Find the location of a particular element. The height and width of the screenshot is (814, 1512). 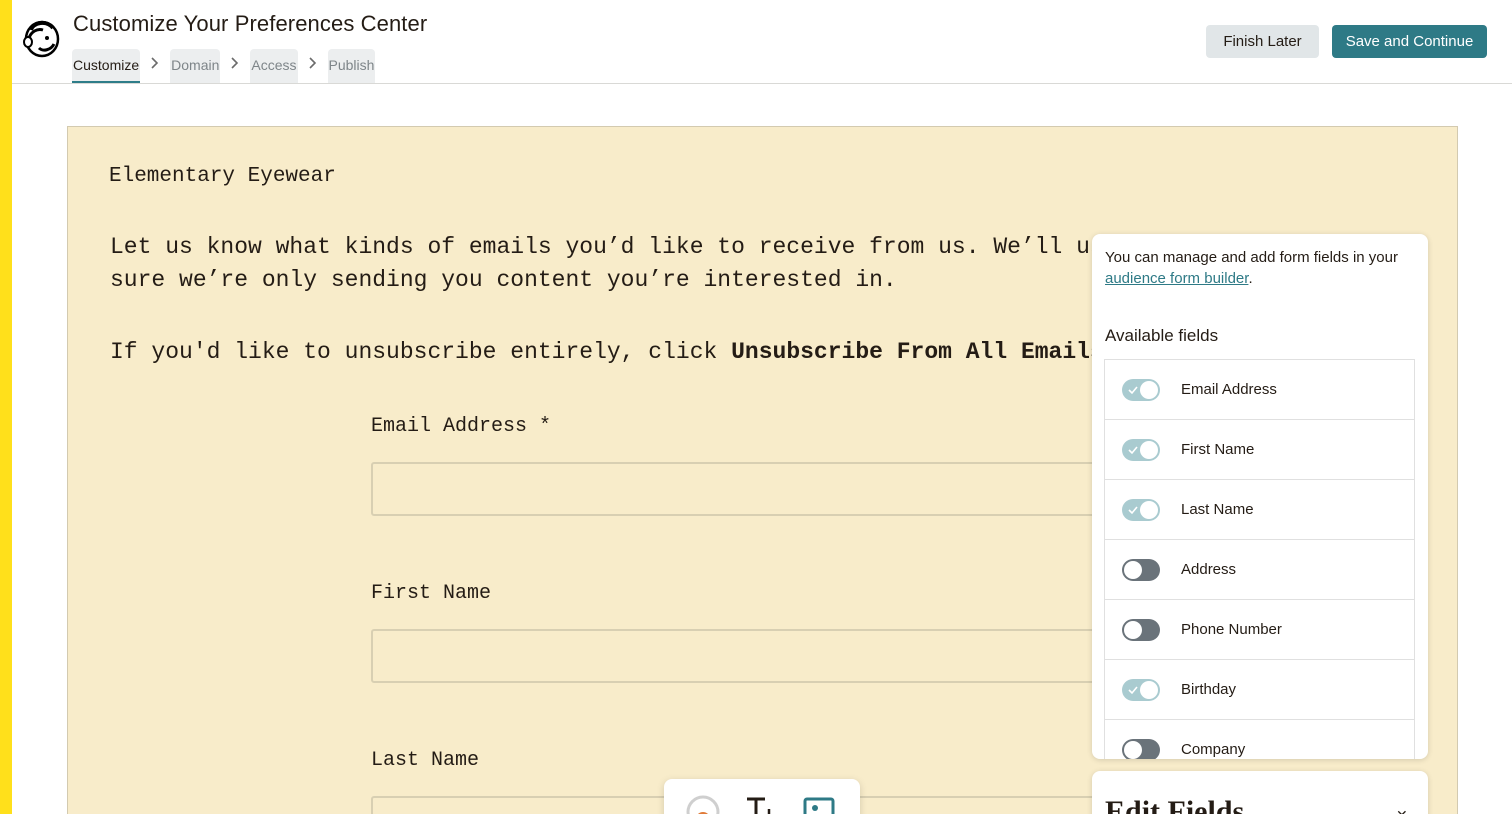

edit-fields-panel: Edit Fields ✕ is located at coordinates (1260, 792).